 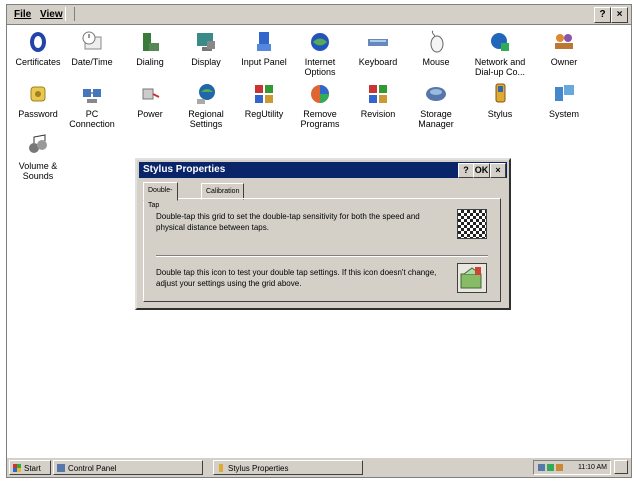 What do you see at coordinates (564, 41) in the screenshot?
I see `people-icon` at bounding box center [564, 41].